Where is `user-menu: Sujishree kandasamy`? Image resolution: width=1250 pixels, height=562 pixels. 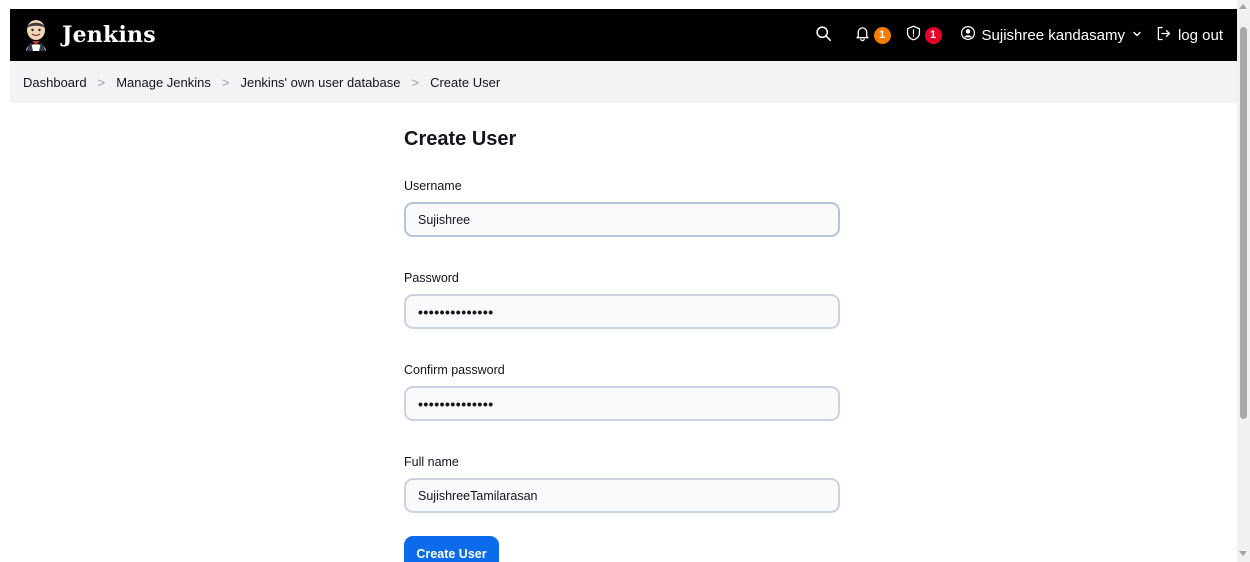 user-menu: Sujishree kandasamy is located at coordinates (1051, 35).